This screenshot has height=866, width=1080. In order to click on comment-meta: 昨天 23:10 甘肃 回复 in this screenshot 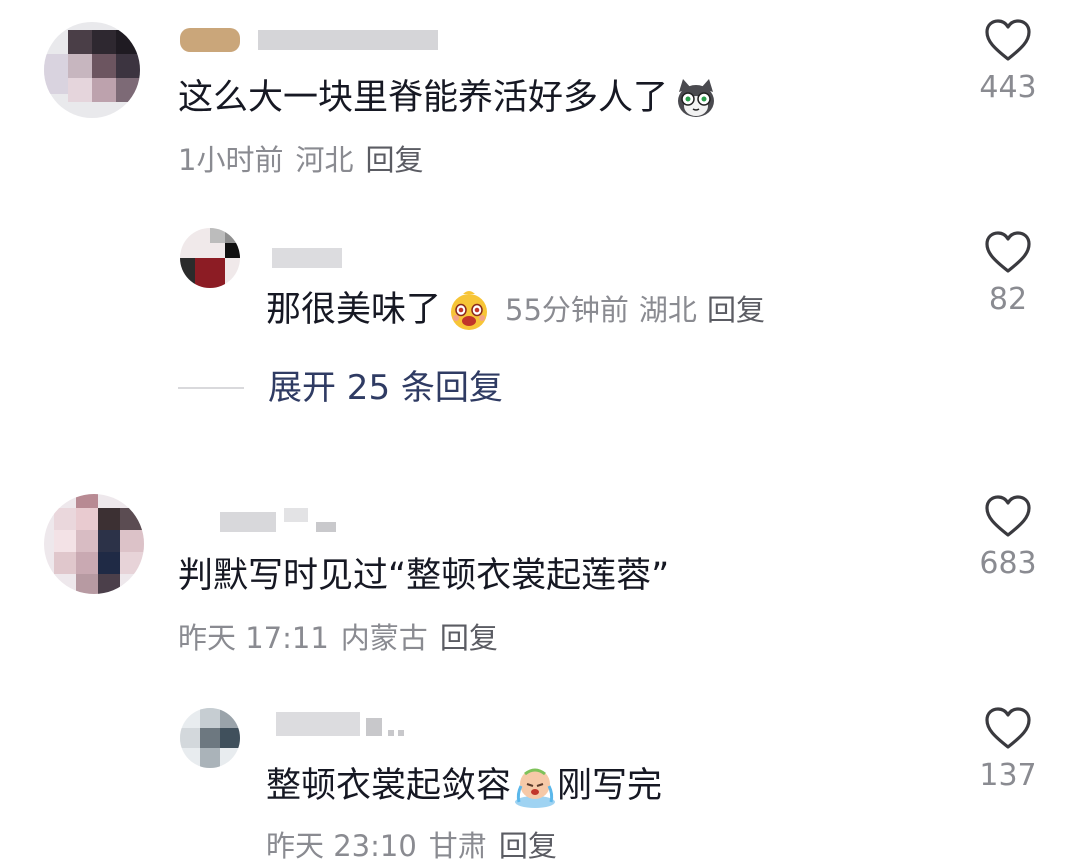, I will do `click(417, 846)`.